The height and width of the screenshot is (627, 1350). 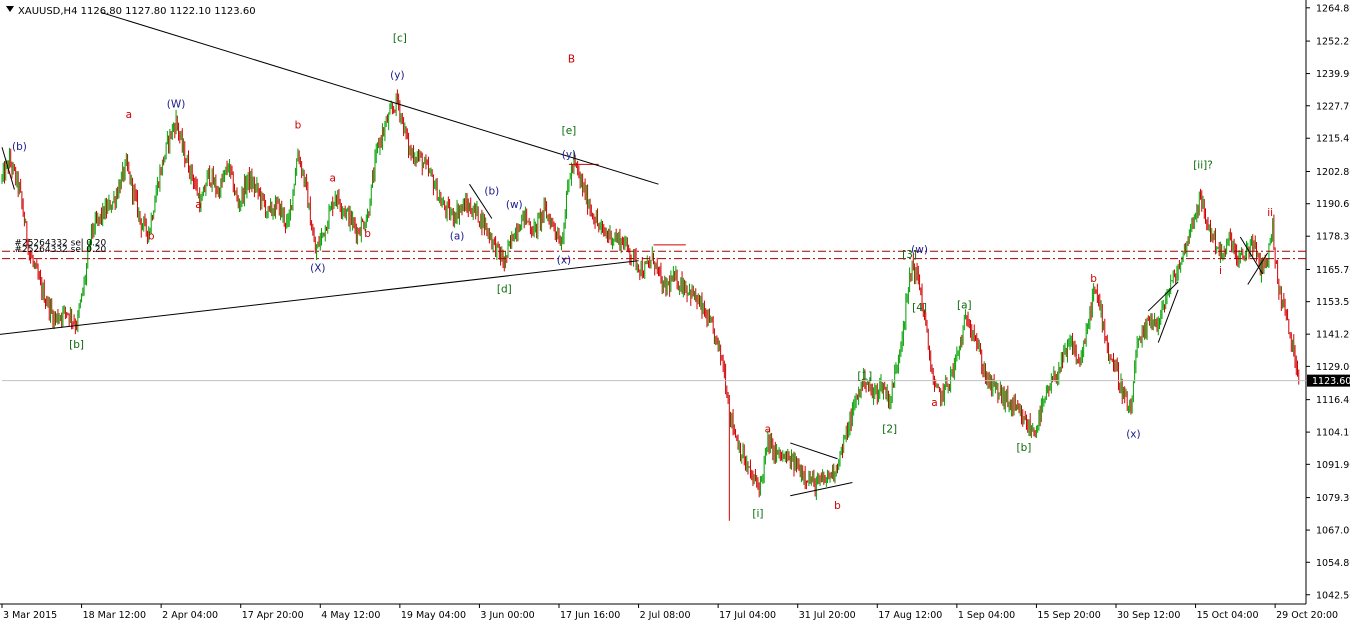 What do you see at coordinates (1333, 367) in the screenshot?
I see `y-tick-label: 1129.00` at bounding box center [1333, 367].